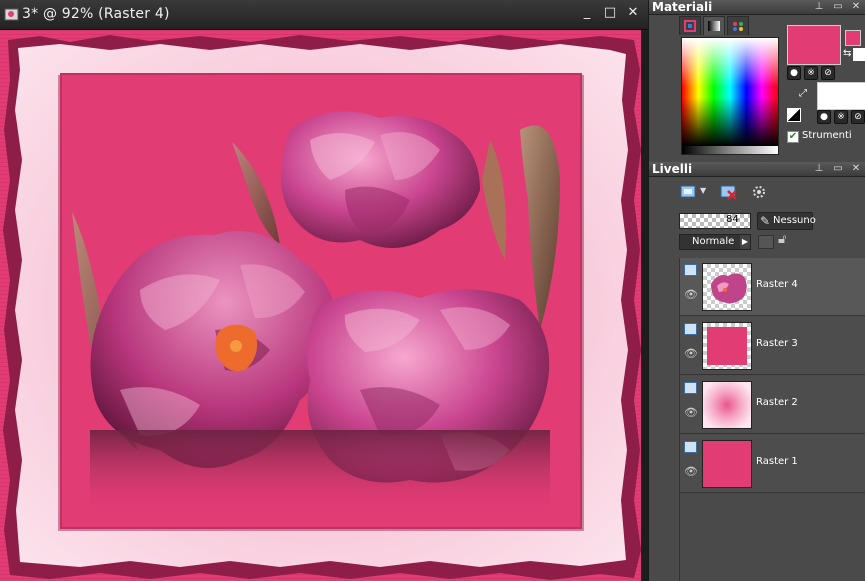  What do you see at coordinates (672, 169) in the screenshot?
I see `layers-title: Livelli` at bounding box center [672, 169].